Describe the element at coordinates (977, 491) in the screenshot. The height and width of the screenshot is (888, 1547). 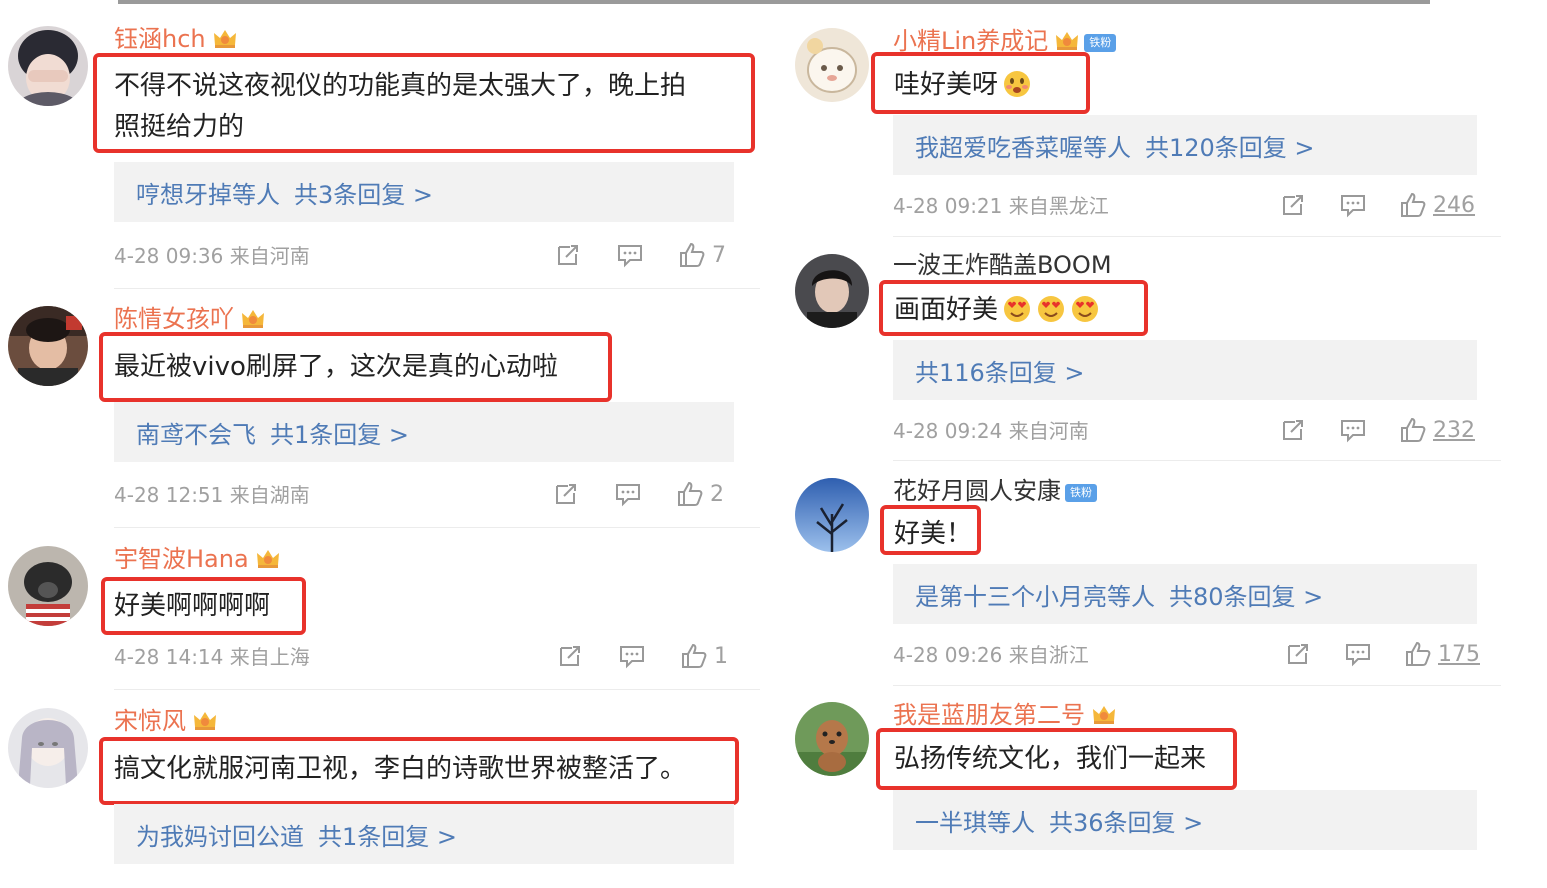
I see `username-text: 花好月圆人安康` at that location.